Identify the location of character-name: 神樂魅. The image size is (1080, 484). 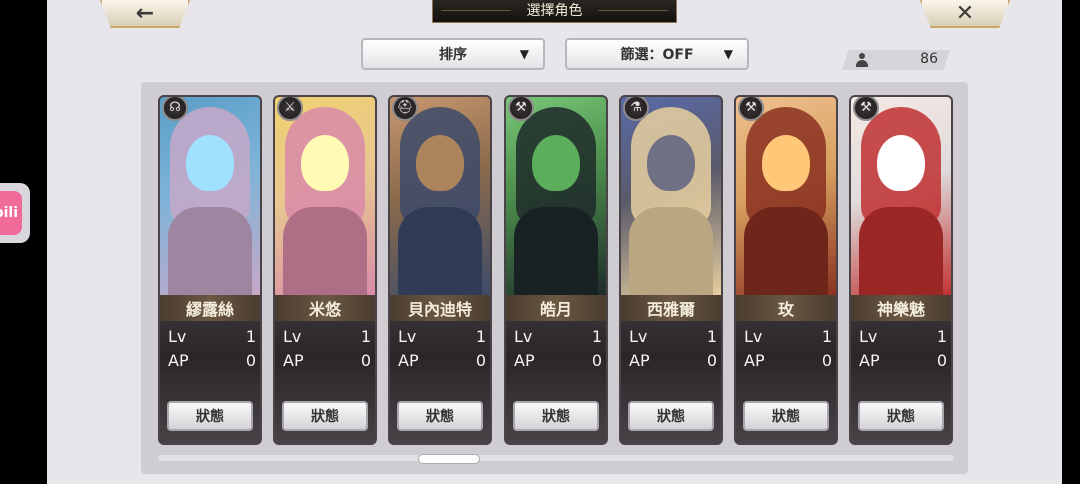
(901, 308).